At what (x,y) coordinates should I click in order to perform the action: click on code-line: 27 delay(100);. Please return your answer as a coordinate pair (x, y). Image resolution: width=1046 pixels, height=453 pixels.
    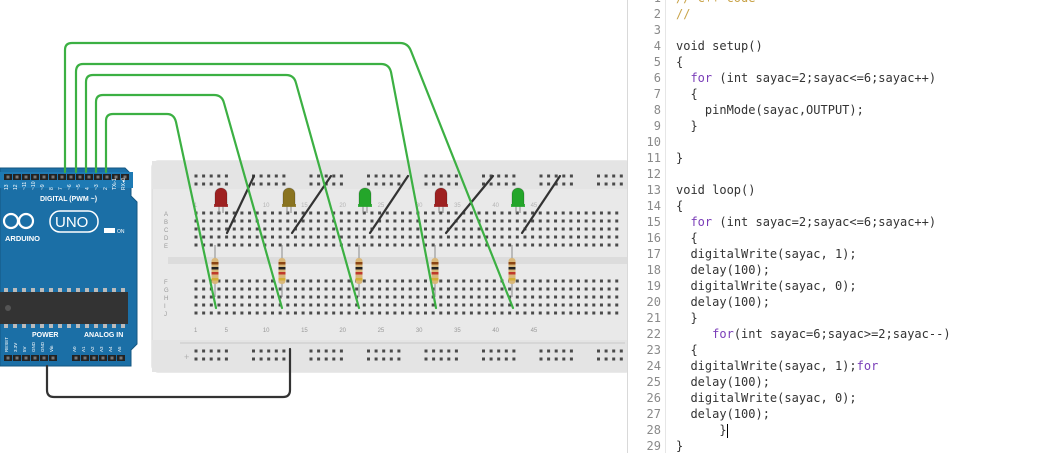
    Looking at the image, I should click on (837, 414).